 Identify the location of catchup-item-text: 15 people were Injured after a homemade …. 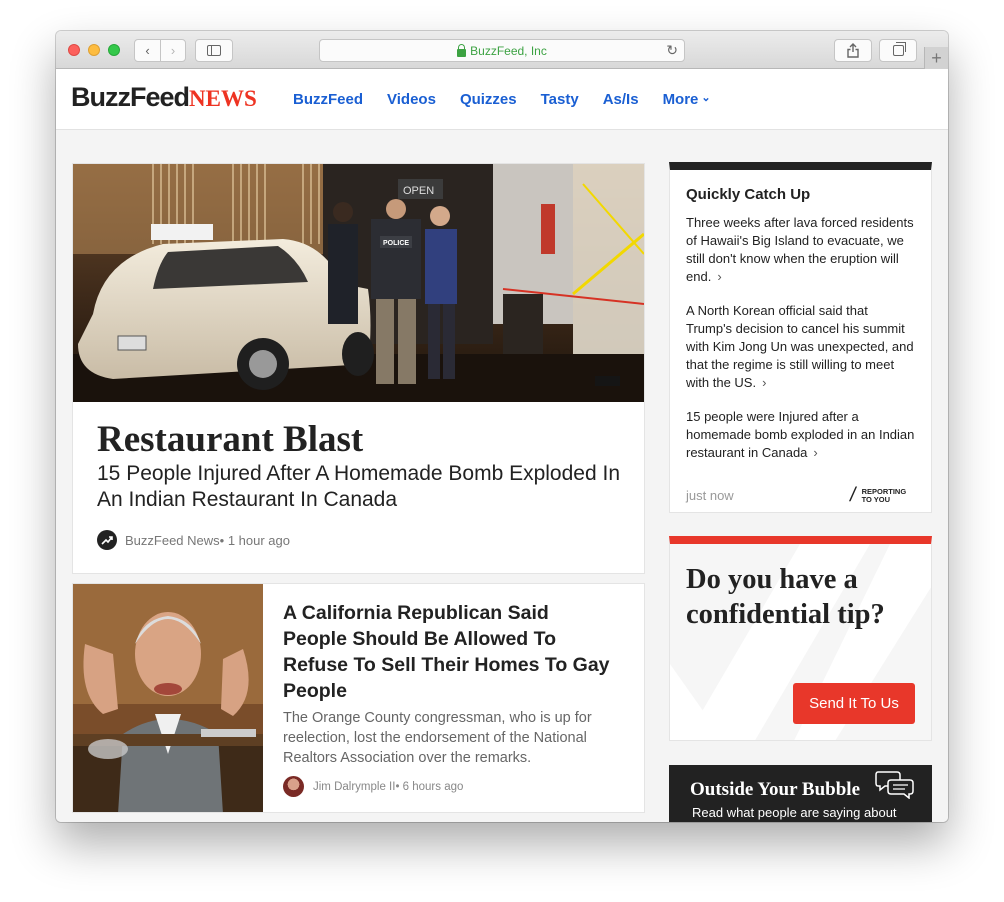
(800, 434).